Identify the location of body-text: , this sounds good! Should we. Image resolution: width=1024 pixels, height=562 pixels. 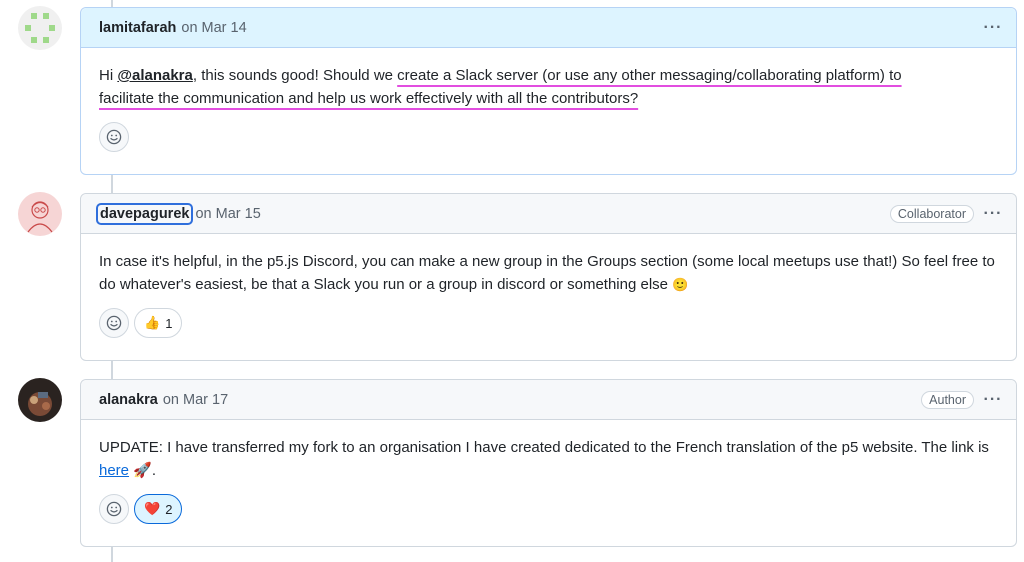
(295, 75).